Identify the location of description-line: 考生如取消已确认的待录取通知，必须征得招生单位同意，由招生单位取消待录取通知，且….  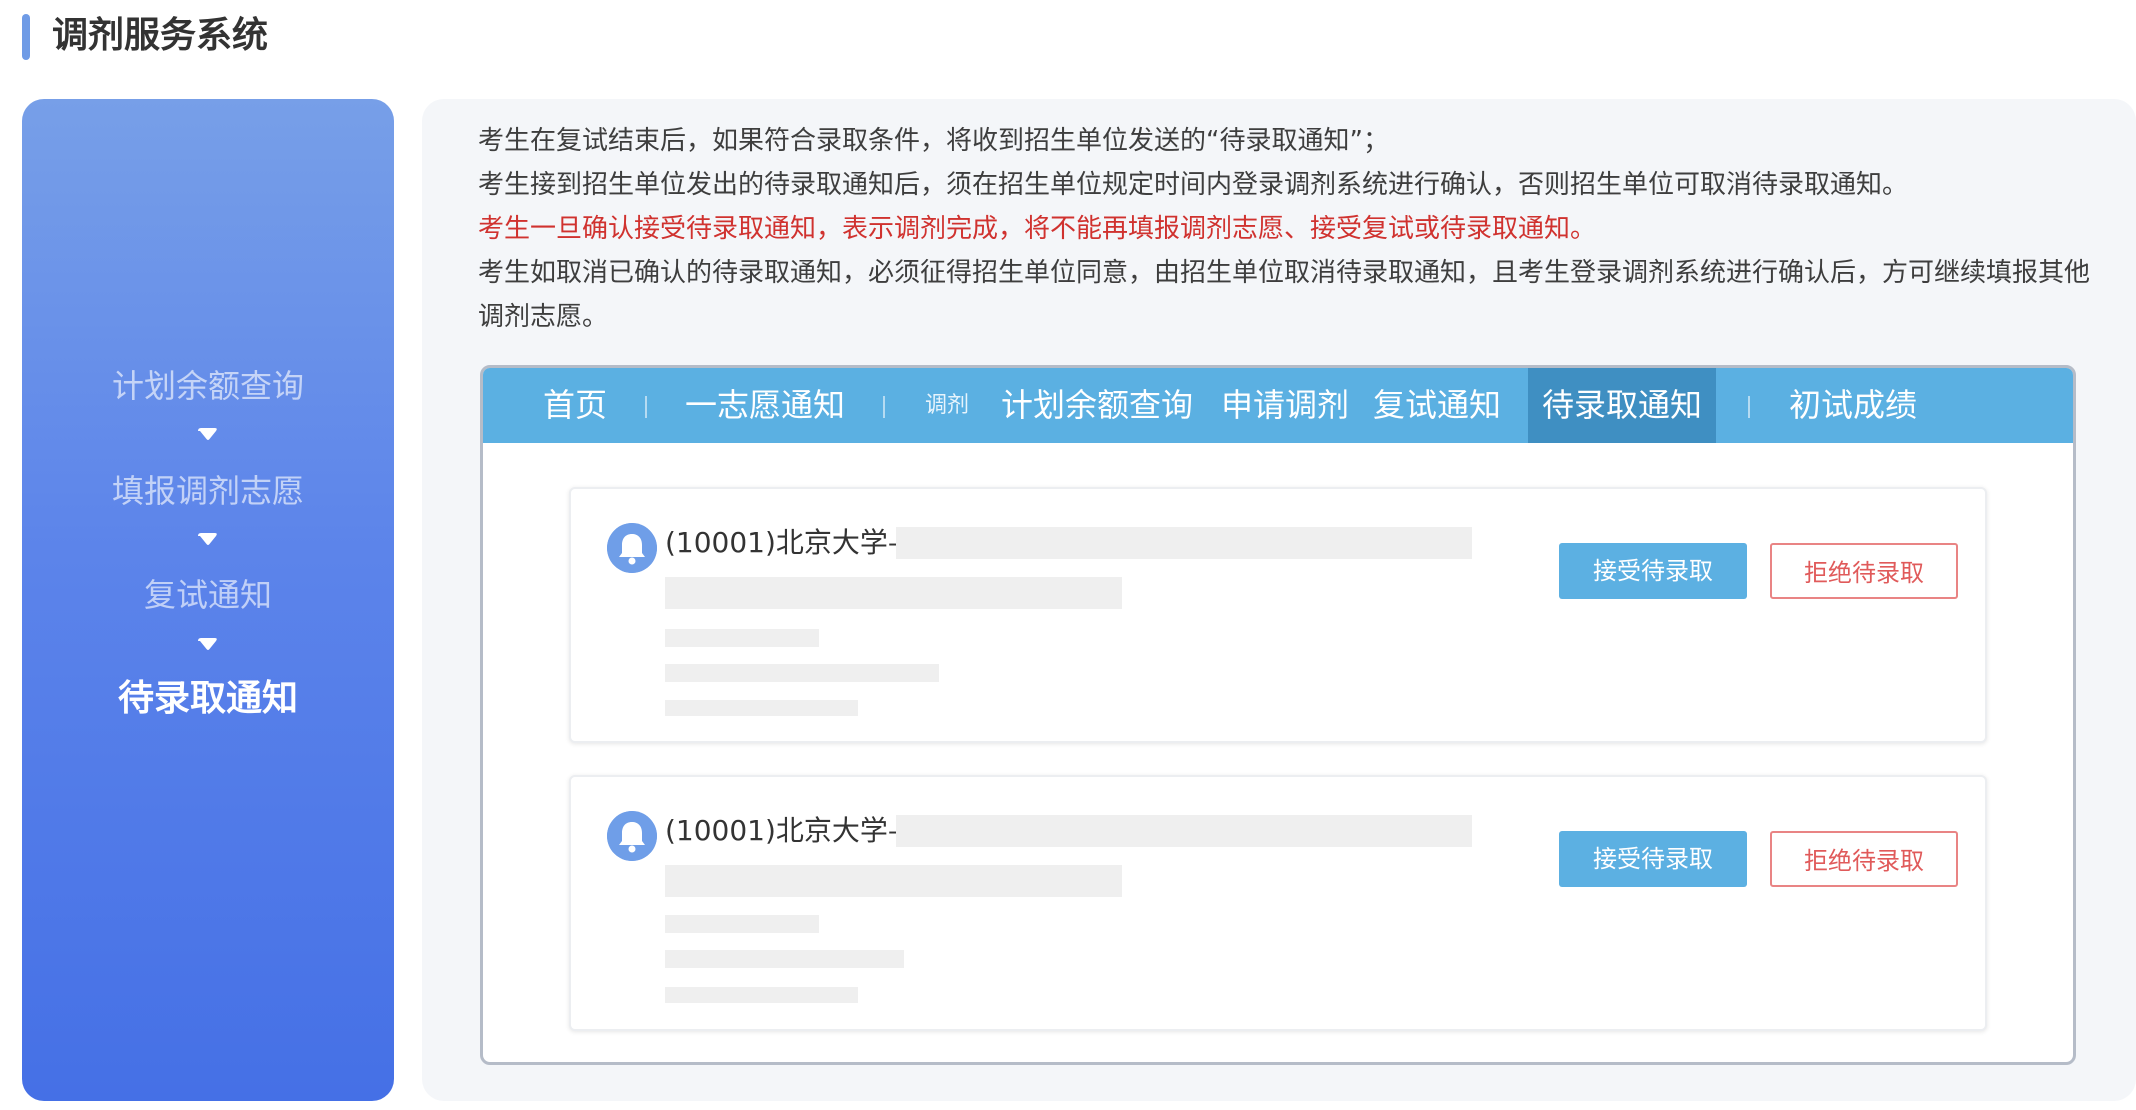
(1284, 295).